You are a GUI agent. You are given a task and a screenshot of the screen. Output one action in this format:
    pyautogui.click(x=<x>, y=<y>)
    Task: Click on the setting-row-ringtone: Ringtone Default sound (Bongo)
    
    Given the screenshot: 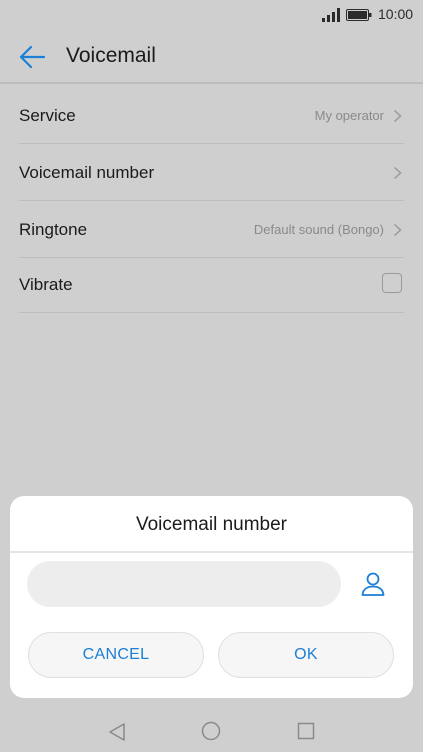 What is the action you would take?
    pyautogui.click(x=211, y=229)
    